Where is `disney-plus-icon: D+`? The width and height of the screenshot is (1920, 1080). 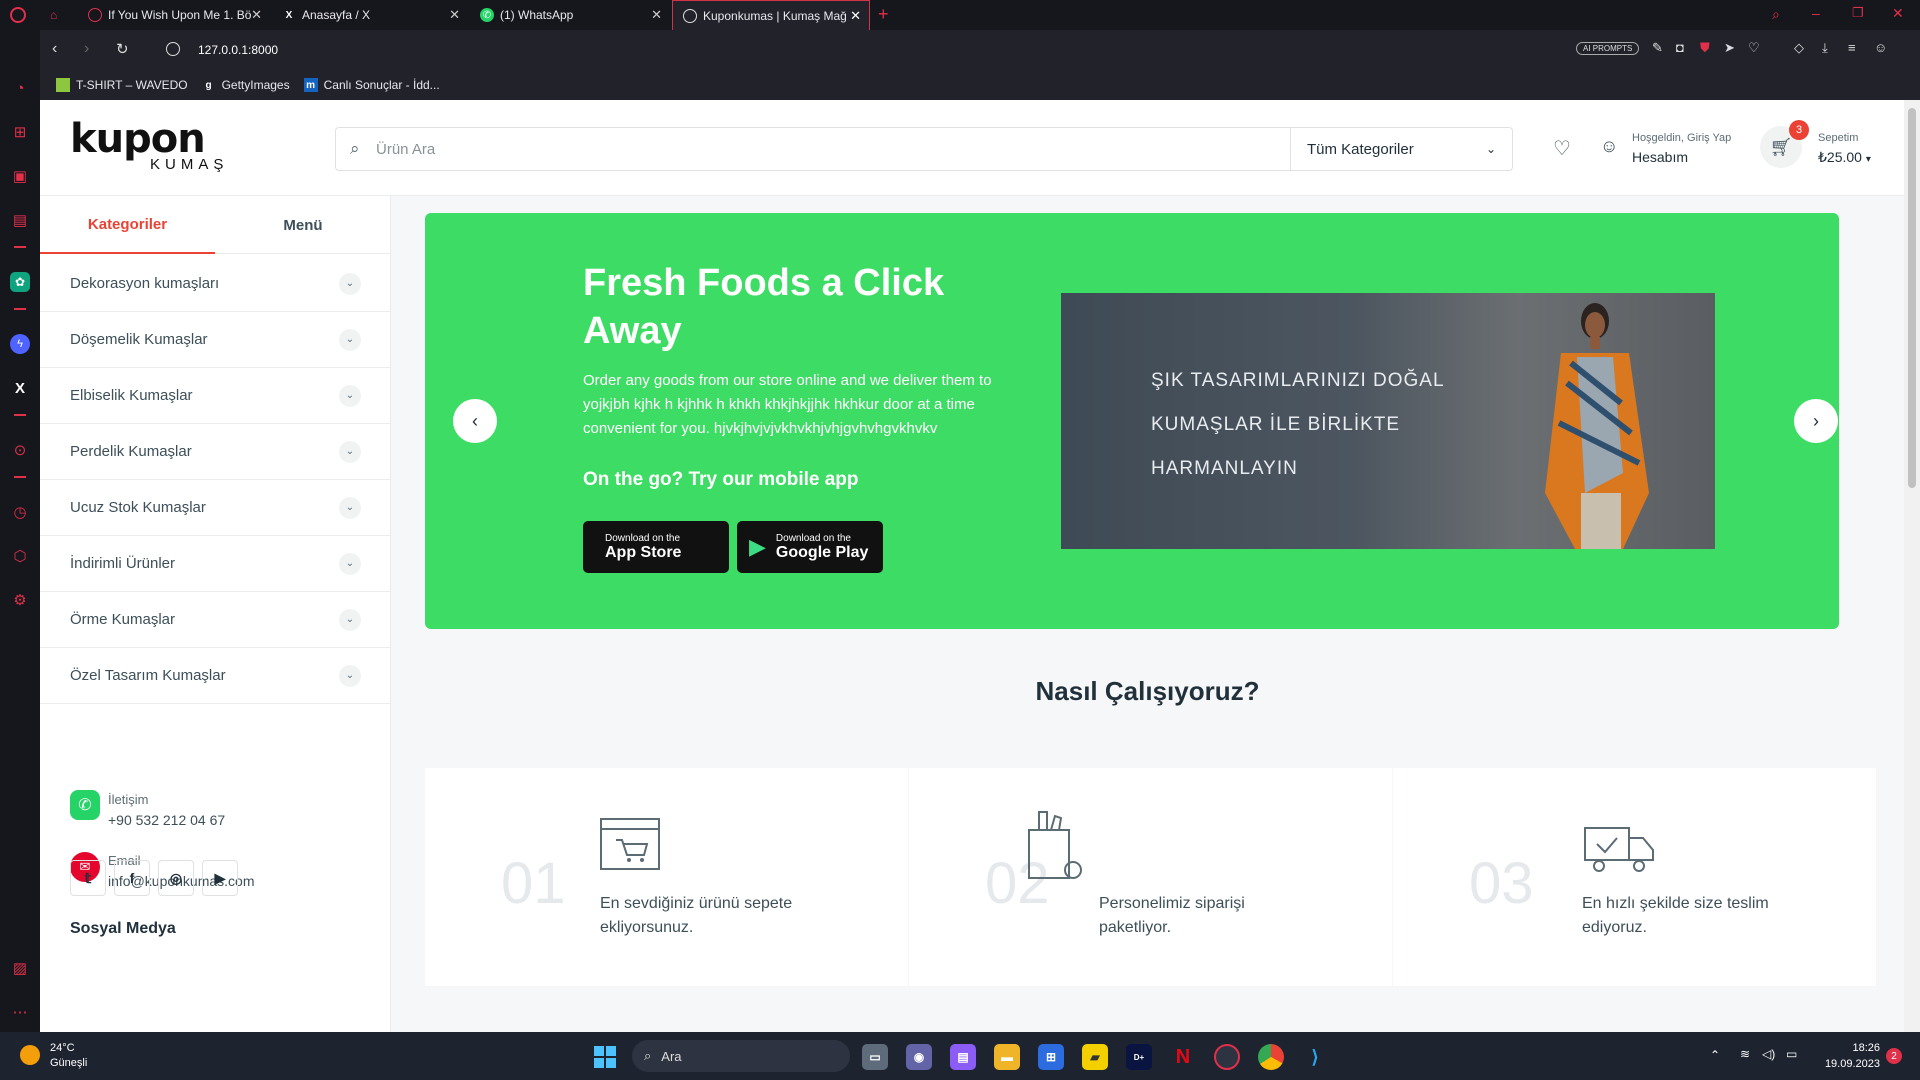 disney-plus-icon: D+ is located at coordinates (1139, 1057).